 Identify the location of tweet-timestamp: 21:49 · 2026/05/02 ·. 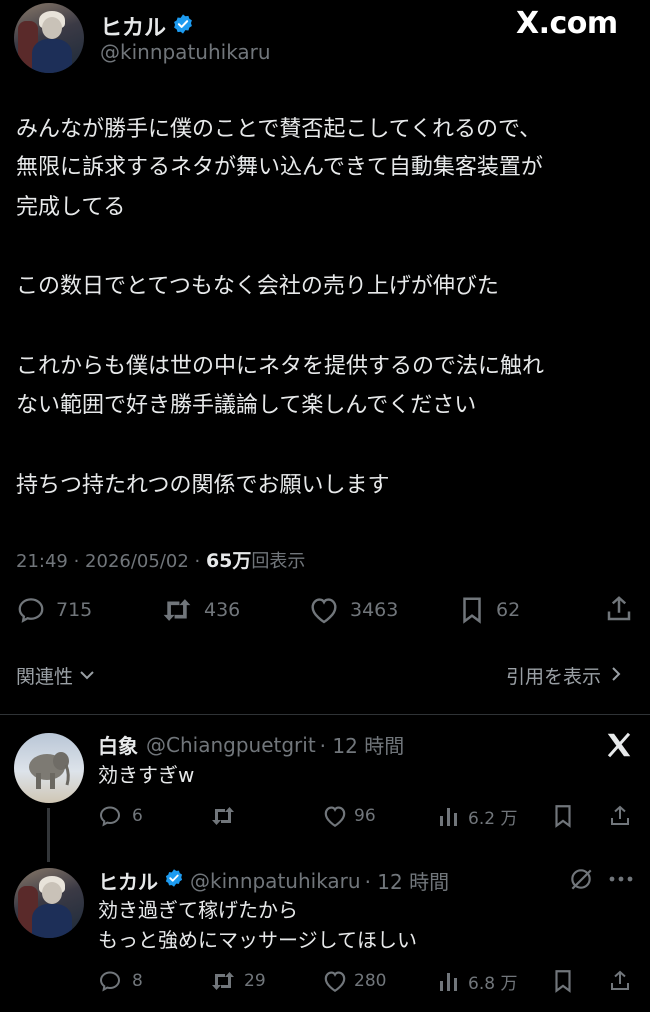
(111, 561).